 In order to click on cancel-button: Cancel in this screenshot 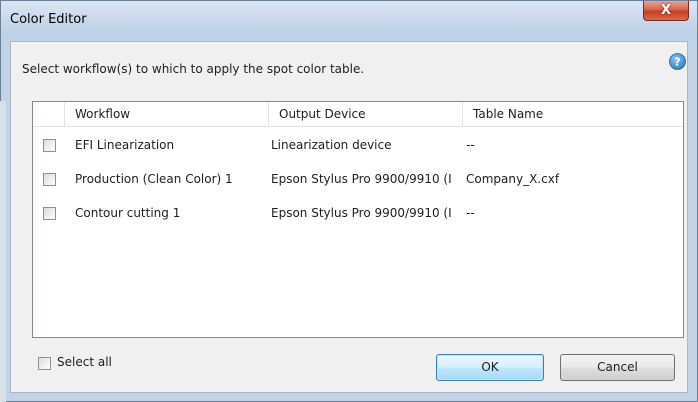, I will do `click(617, 367)`.